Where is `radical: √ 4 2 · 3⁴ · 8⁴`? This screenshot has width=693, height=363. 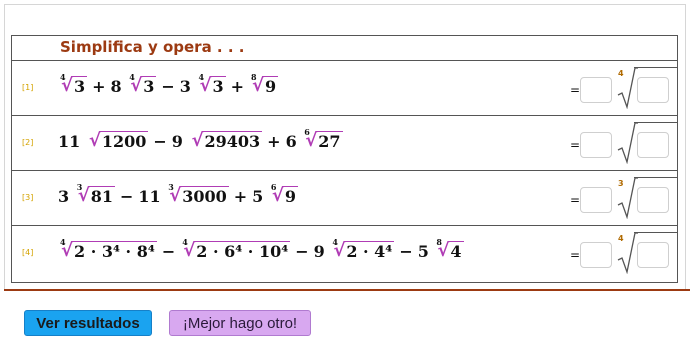
radical: √ 4 2 · 3⁴ · 8⁴ is located at coordinates (108, 249).